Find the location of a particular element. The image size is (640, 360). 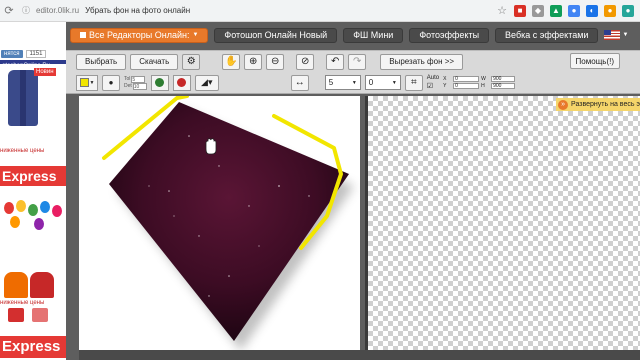

extensions: ☆ ■ ◆ ▲ ● ◐ ● ● is located at coordinates (568, 10).